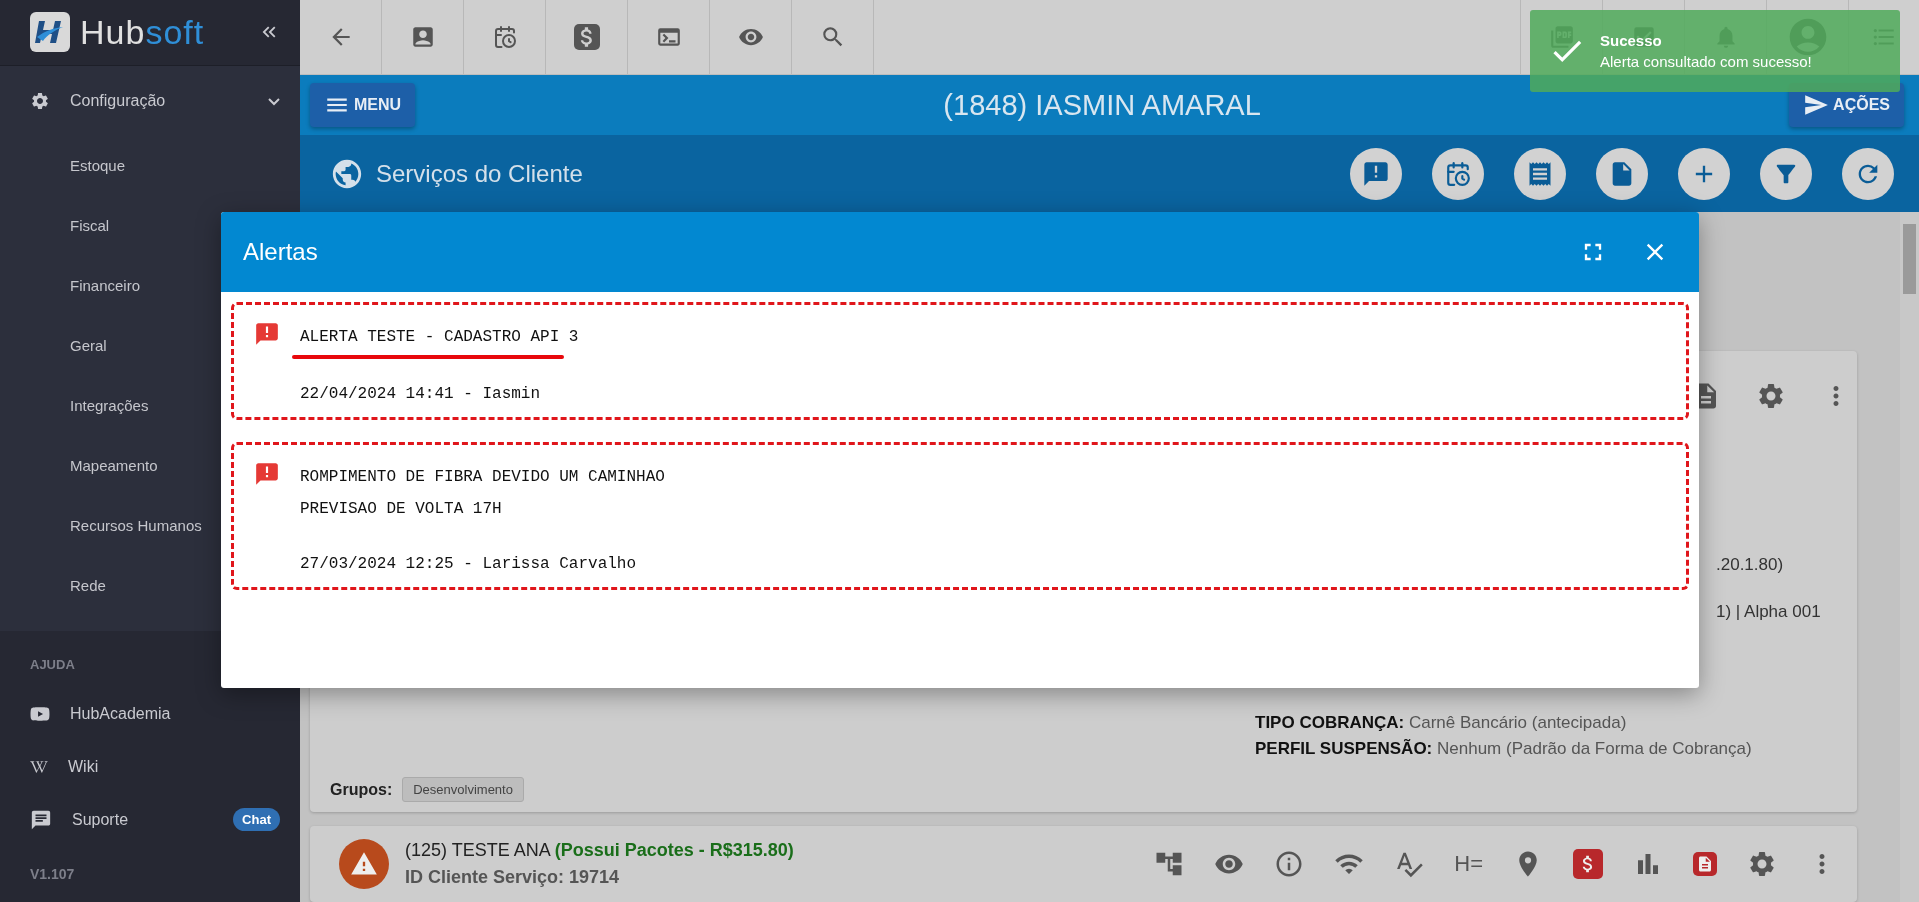  What do you see at coordinates (150, 165) in the screenshot?
I see `menu-item: Estoque` at bounding box center [150, 165].